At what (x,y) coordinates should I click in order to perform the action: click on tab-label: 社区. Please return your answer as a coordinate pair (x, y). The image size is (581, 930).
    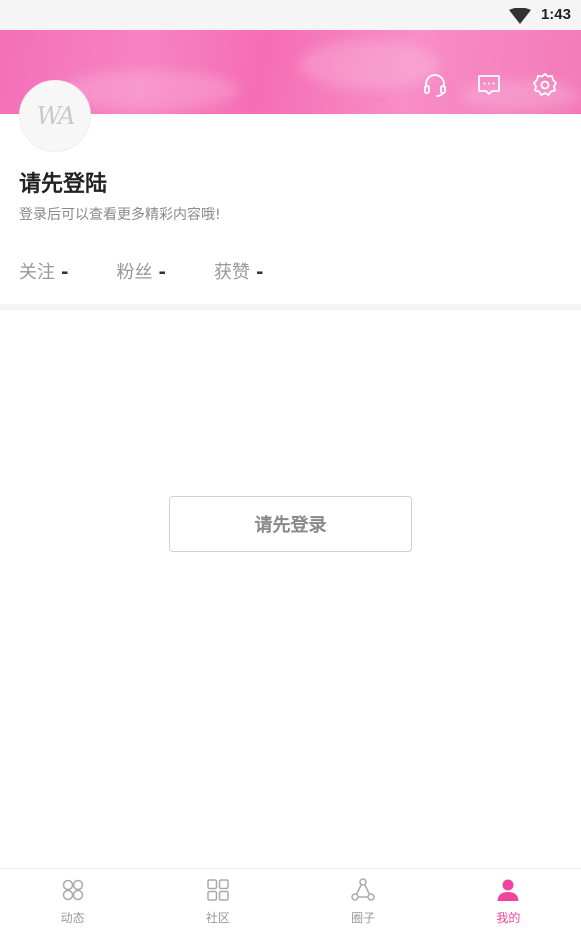
    Looking at the image, I should click on (217, 918).